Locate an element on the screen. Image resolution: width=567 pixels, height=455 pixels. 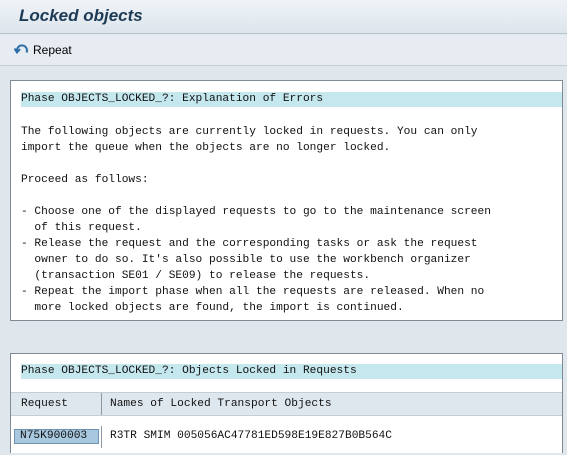
request-cell: N75K900003 is located at coordinates (56, 436).